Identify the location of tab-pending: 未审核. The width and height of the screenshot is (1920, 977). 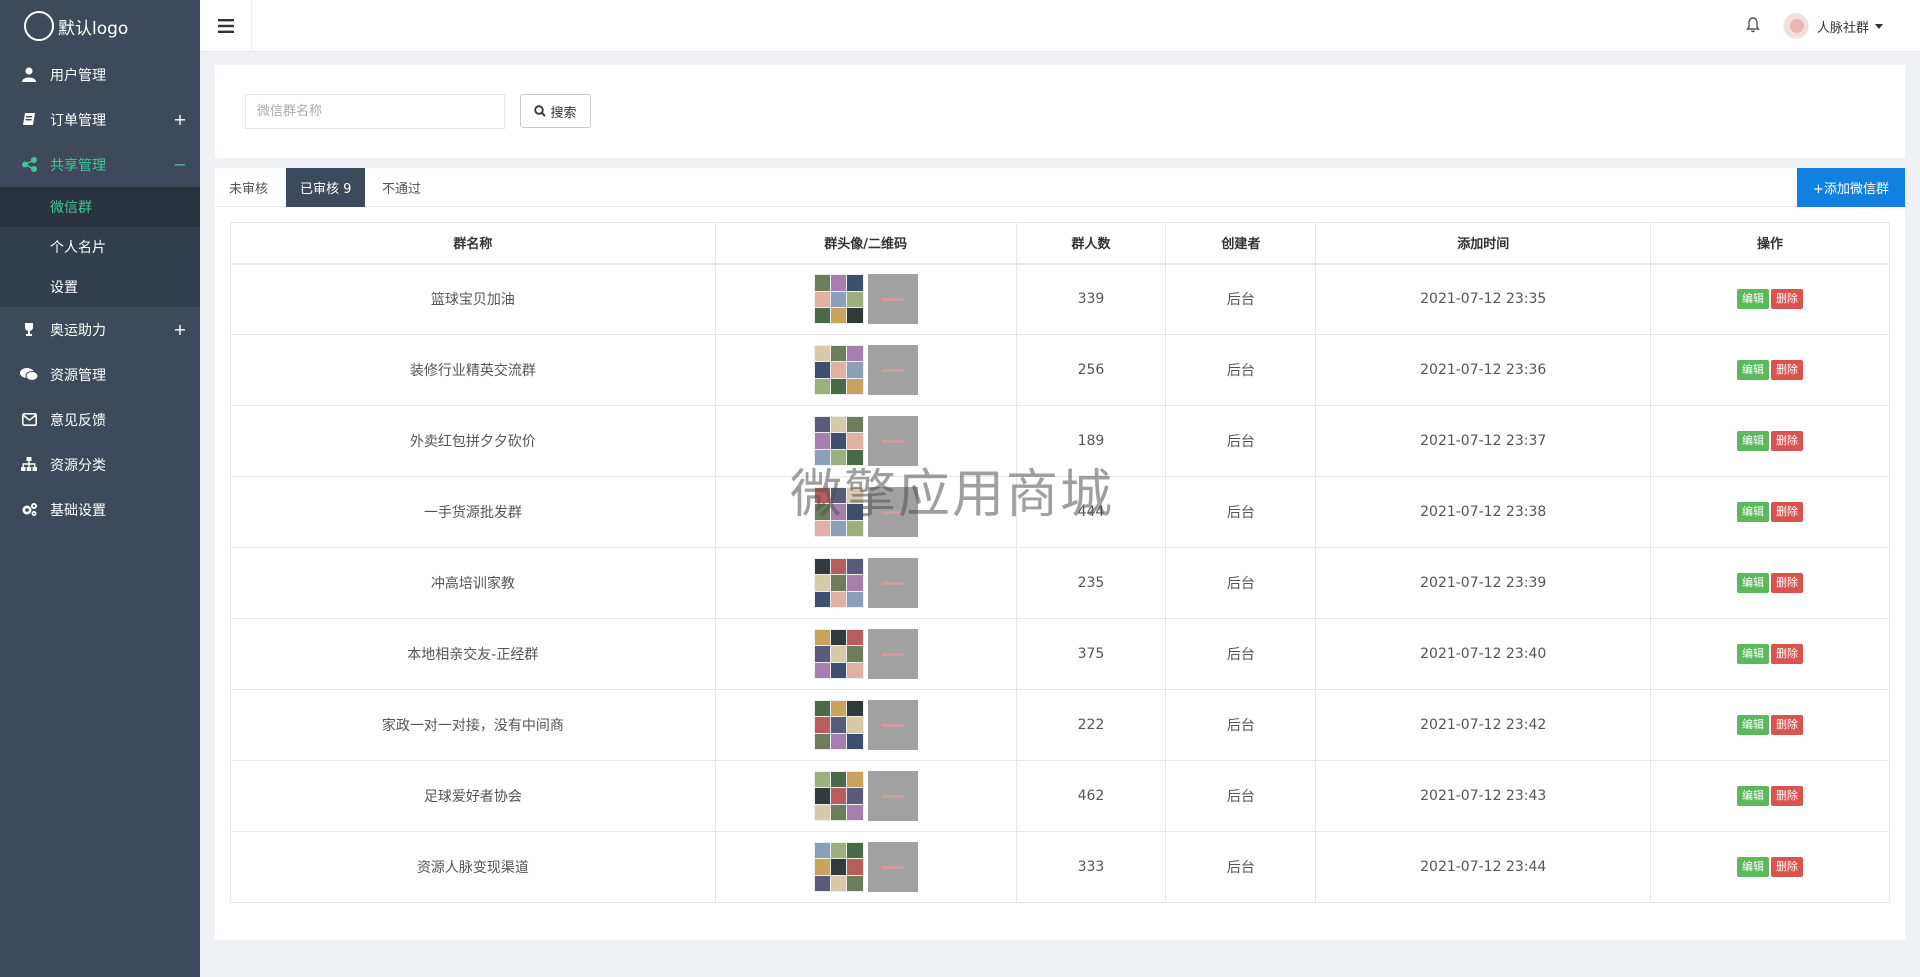
(248, 187).